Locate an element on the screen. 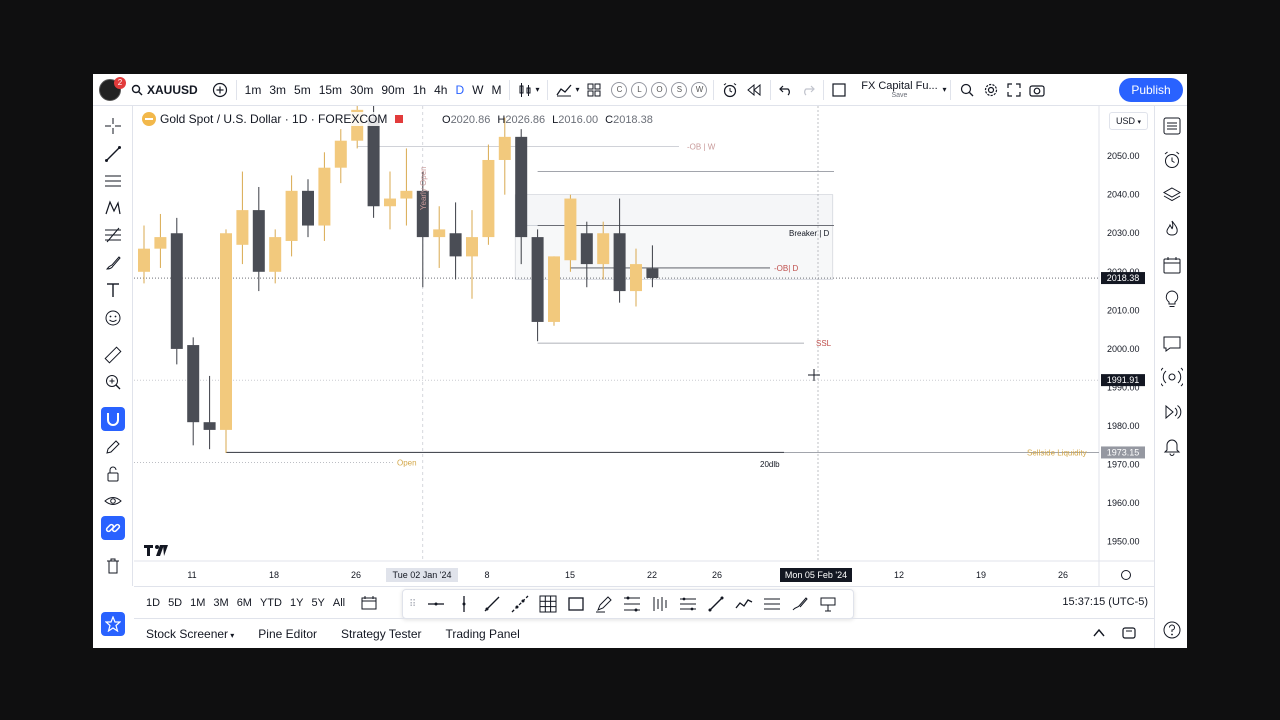 This screenshot has width=1280, height=720. collapse-panel-button is located at coordinates (1099, 634).